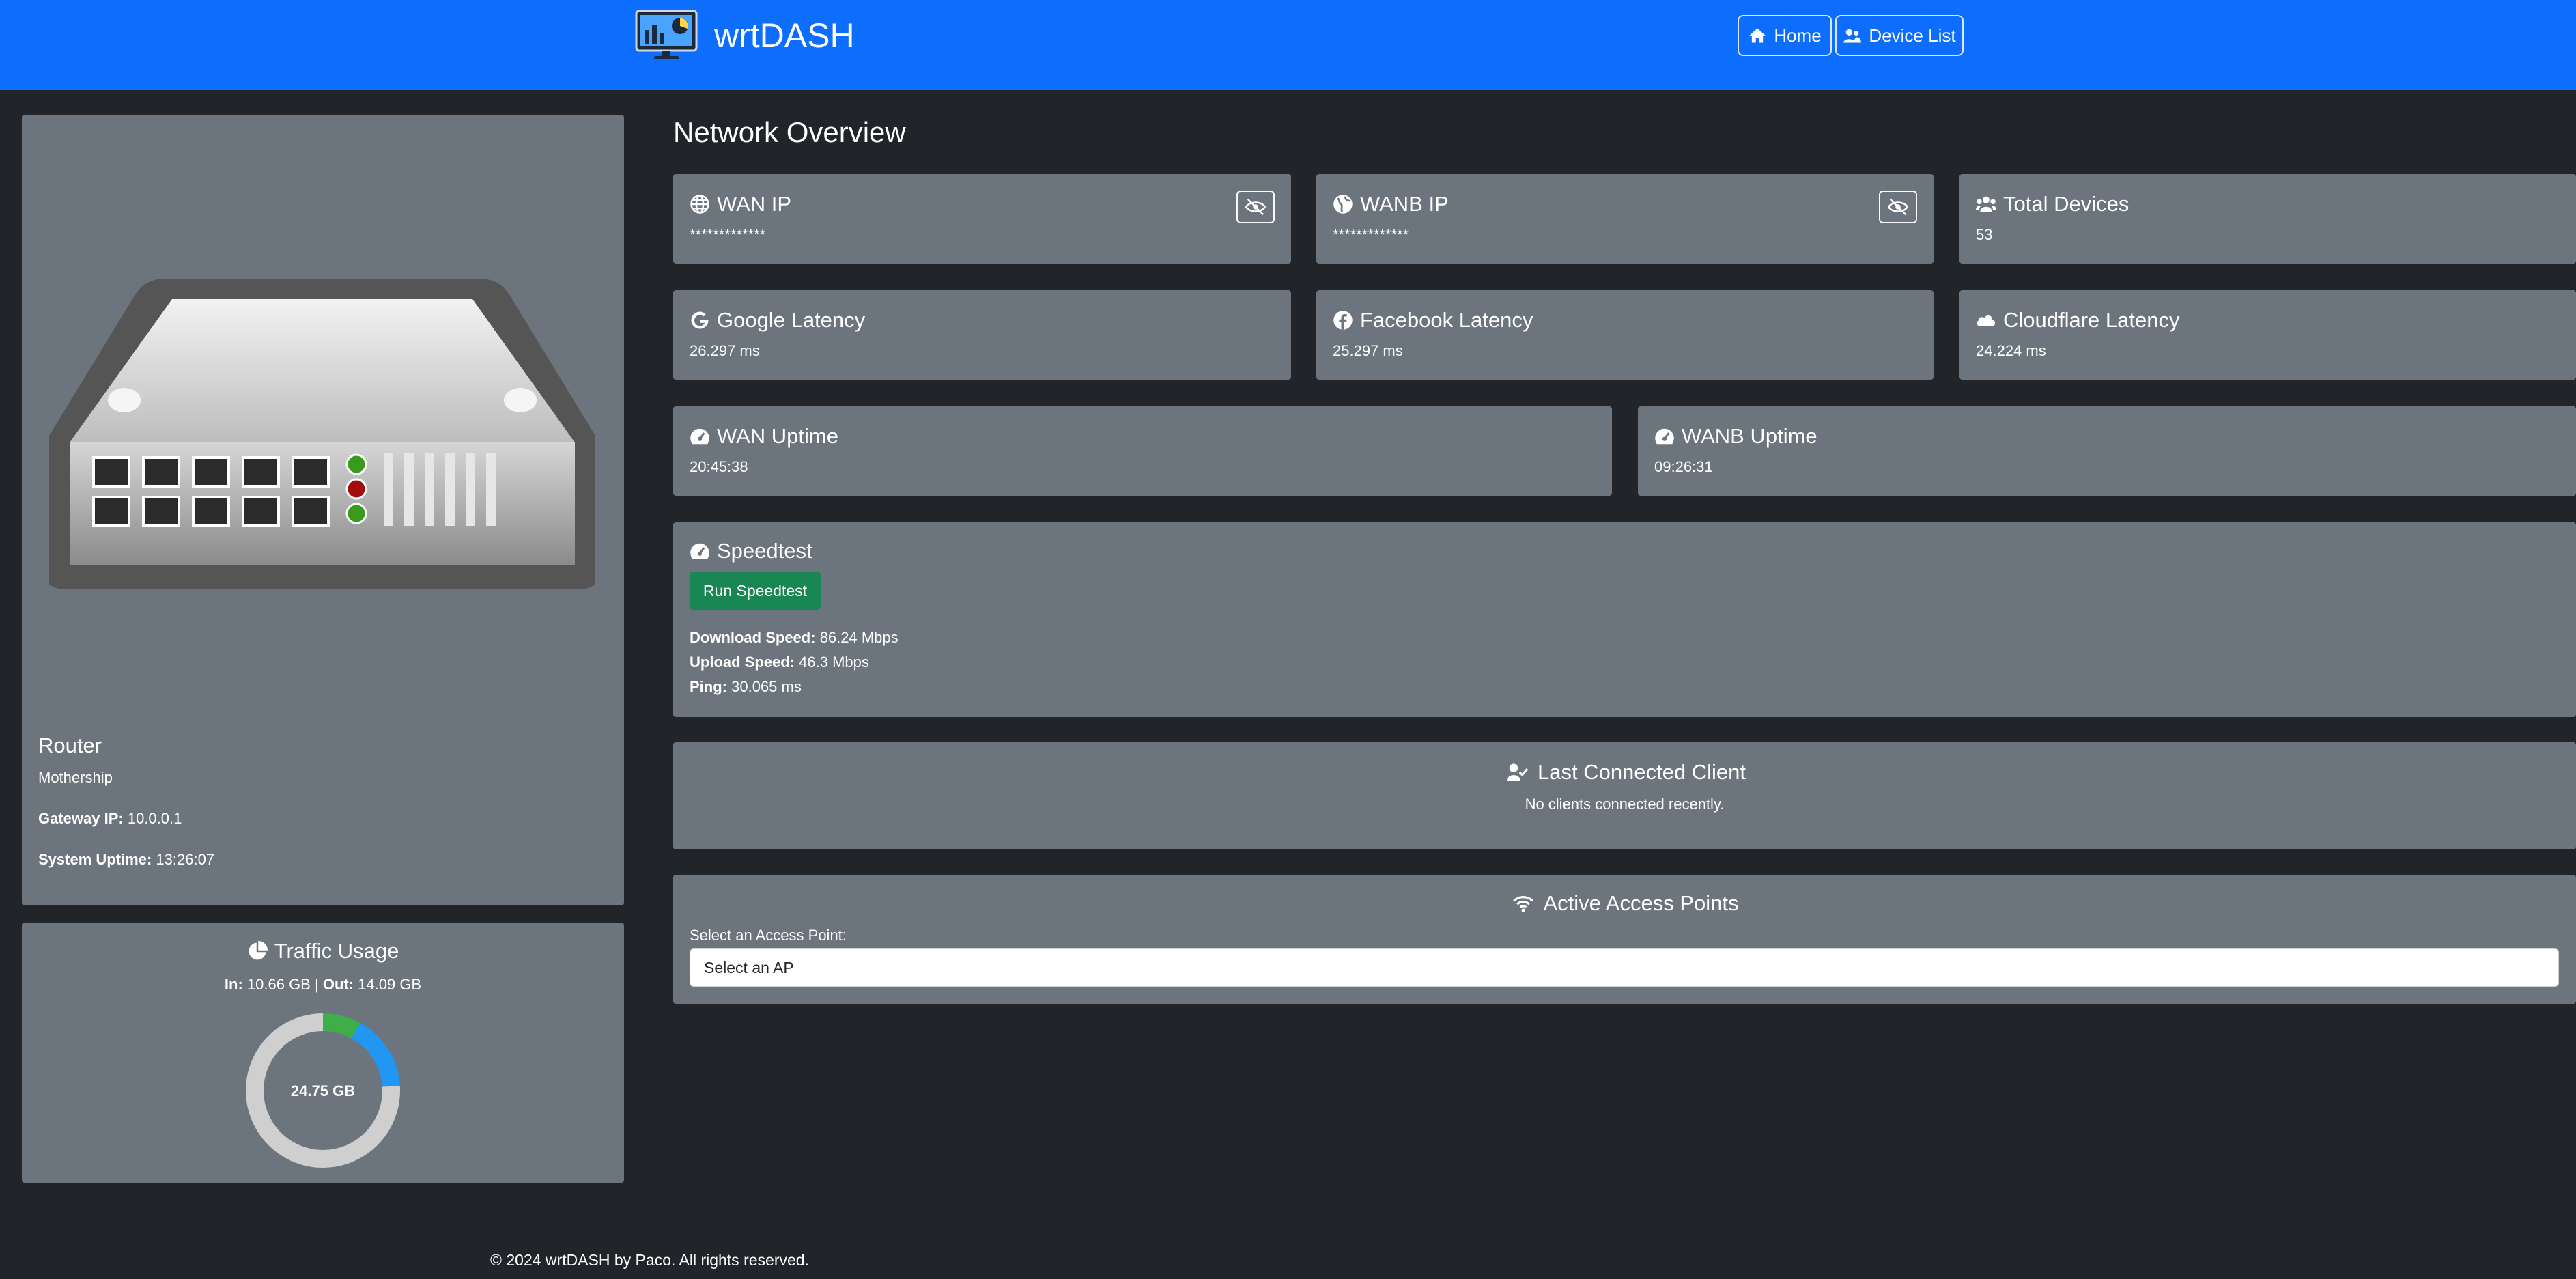  What do you see at coordinates (322, 434) in the screenshot?
I see `router-illustration` at bounding box center [322, 434].